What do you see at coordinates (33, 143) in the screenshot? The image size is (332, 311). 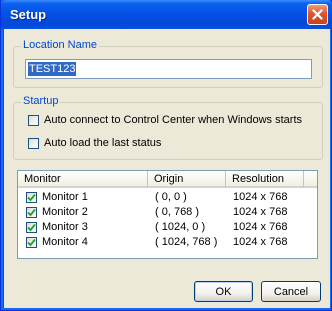 I see `auto-load-checkbox` at bounding box center [33, 143].